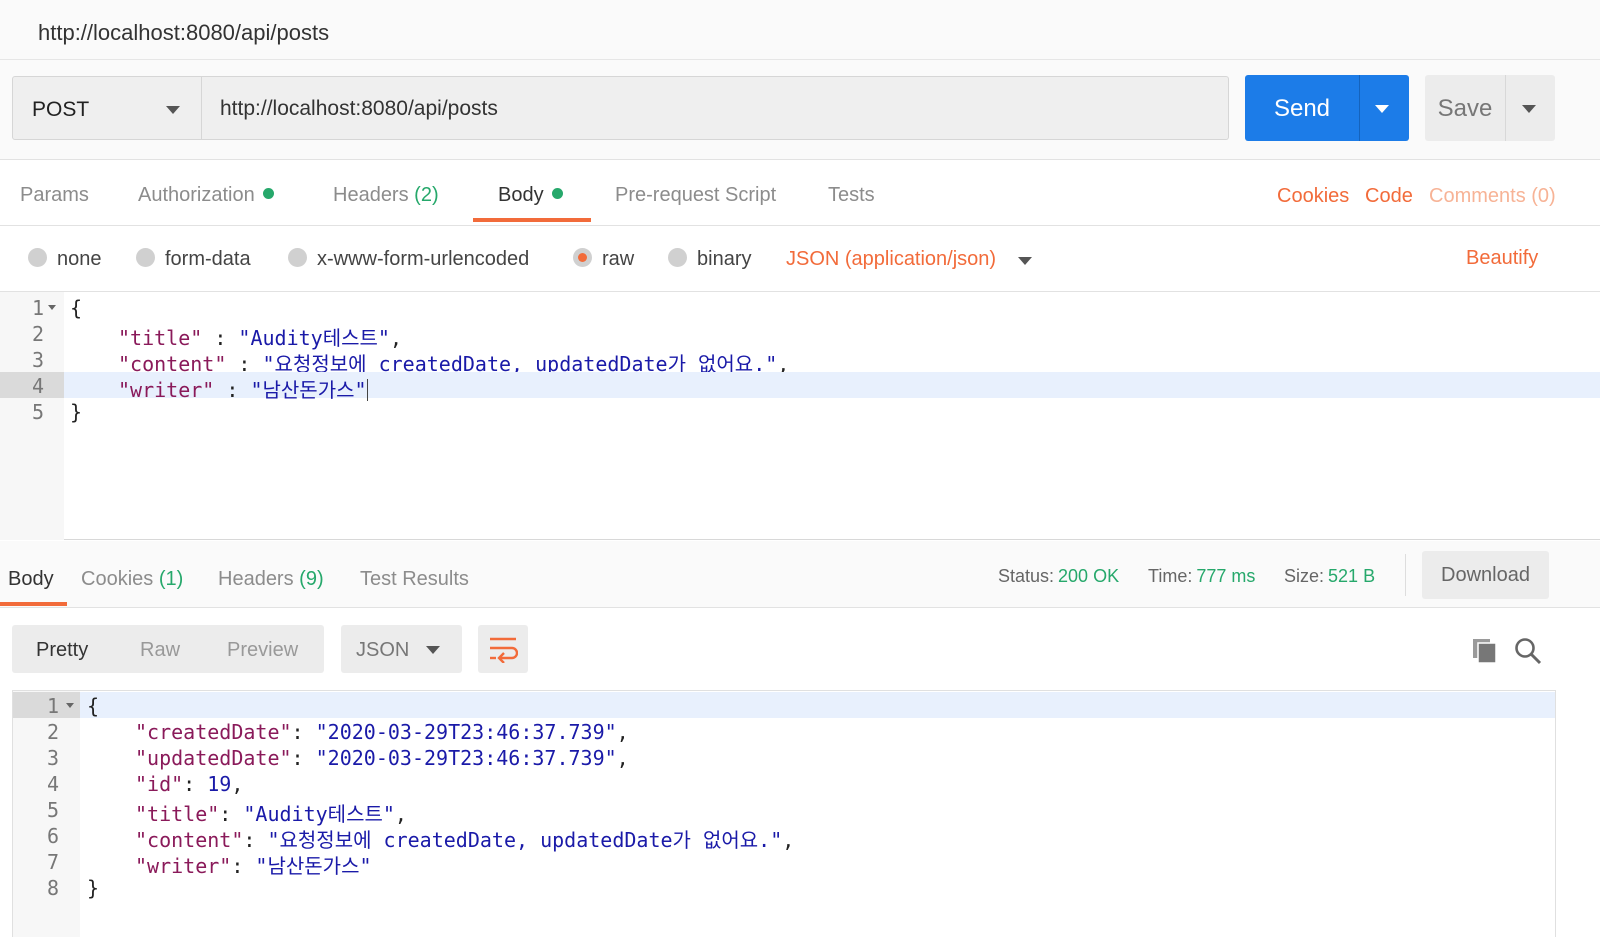 Image resolution: width=1600 pixels, height=937 pixels. Describe the element at coordinates (311, 579) in the screenshot. I see `response-tab-headers-count: (9)` at that location.